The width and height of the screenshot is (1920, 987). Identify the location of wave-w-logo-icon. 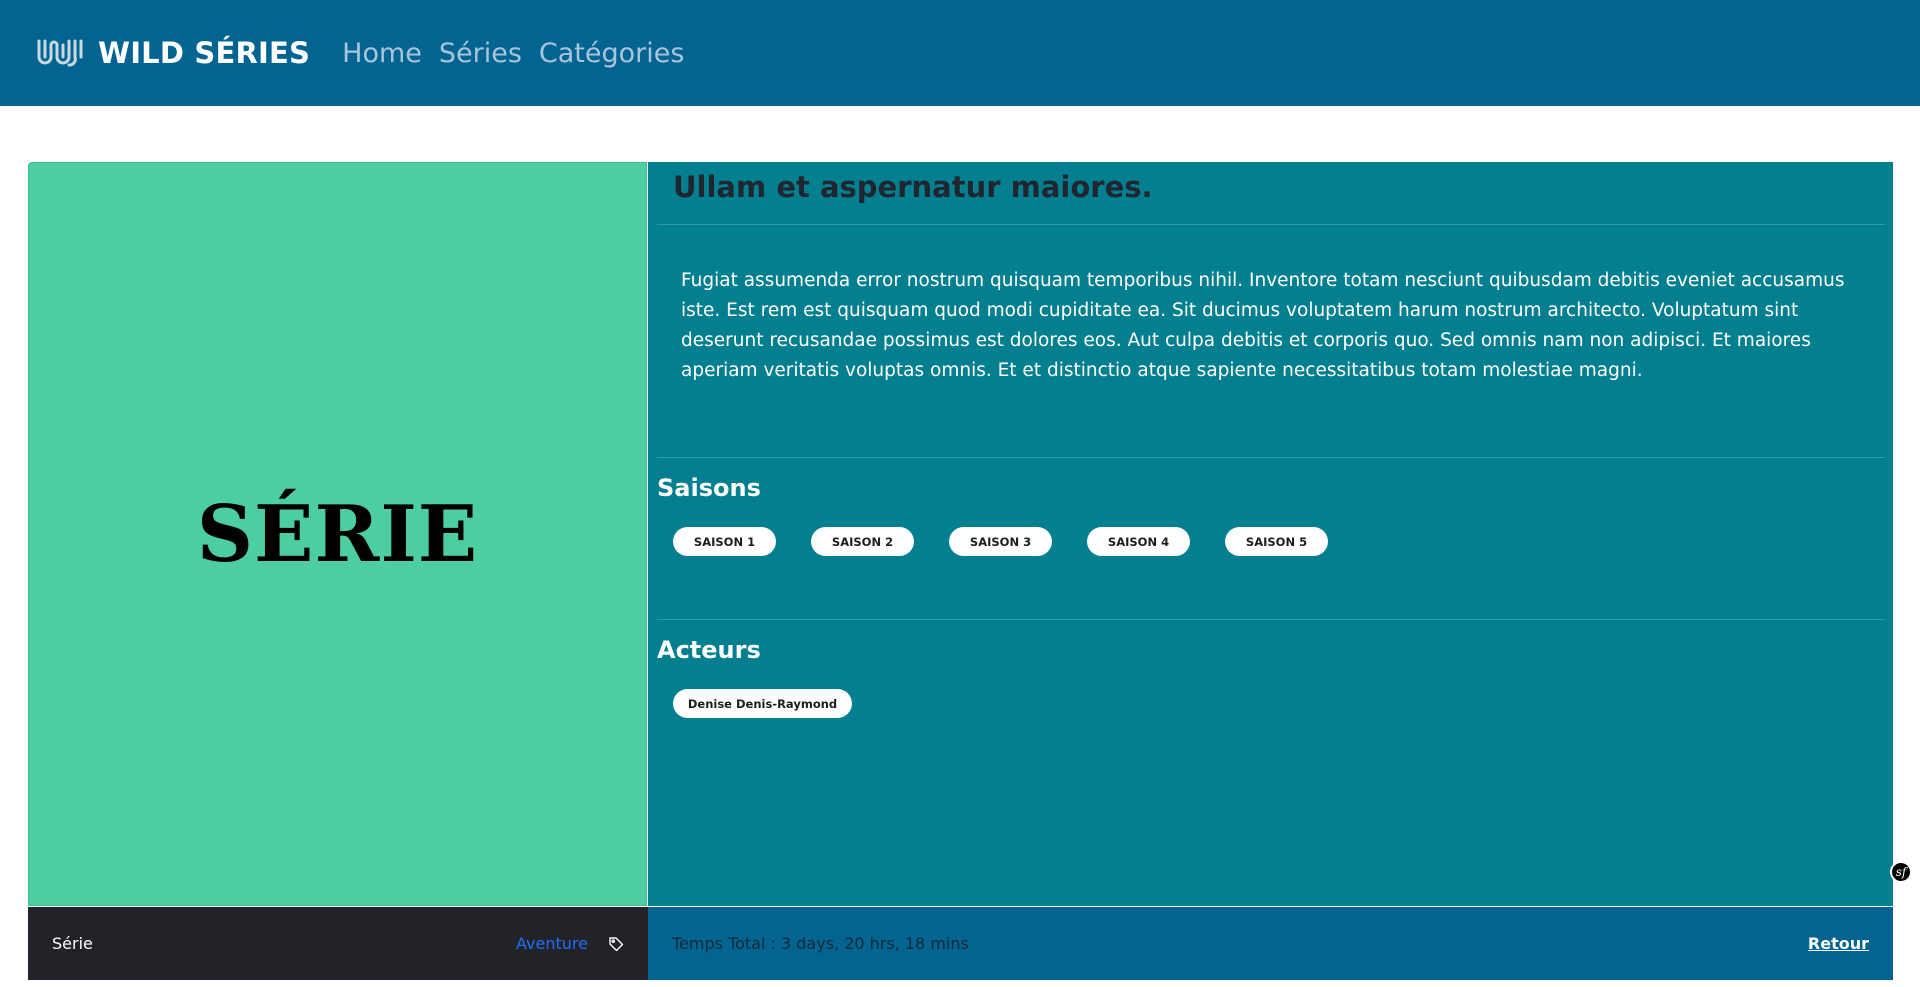
(60, 53).